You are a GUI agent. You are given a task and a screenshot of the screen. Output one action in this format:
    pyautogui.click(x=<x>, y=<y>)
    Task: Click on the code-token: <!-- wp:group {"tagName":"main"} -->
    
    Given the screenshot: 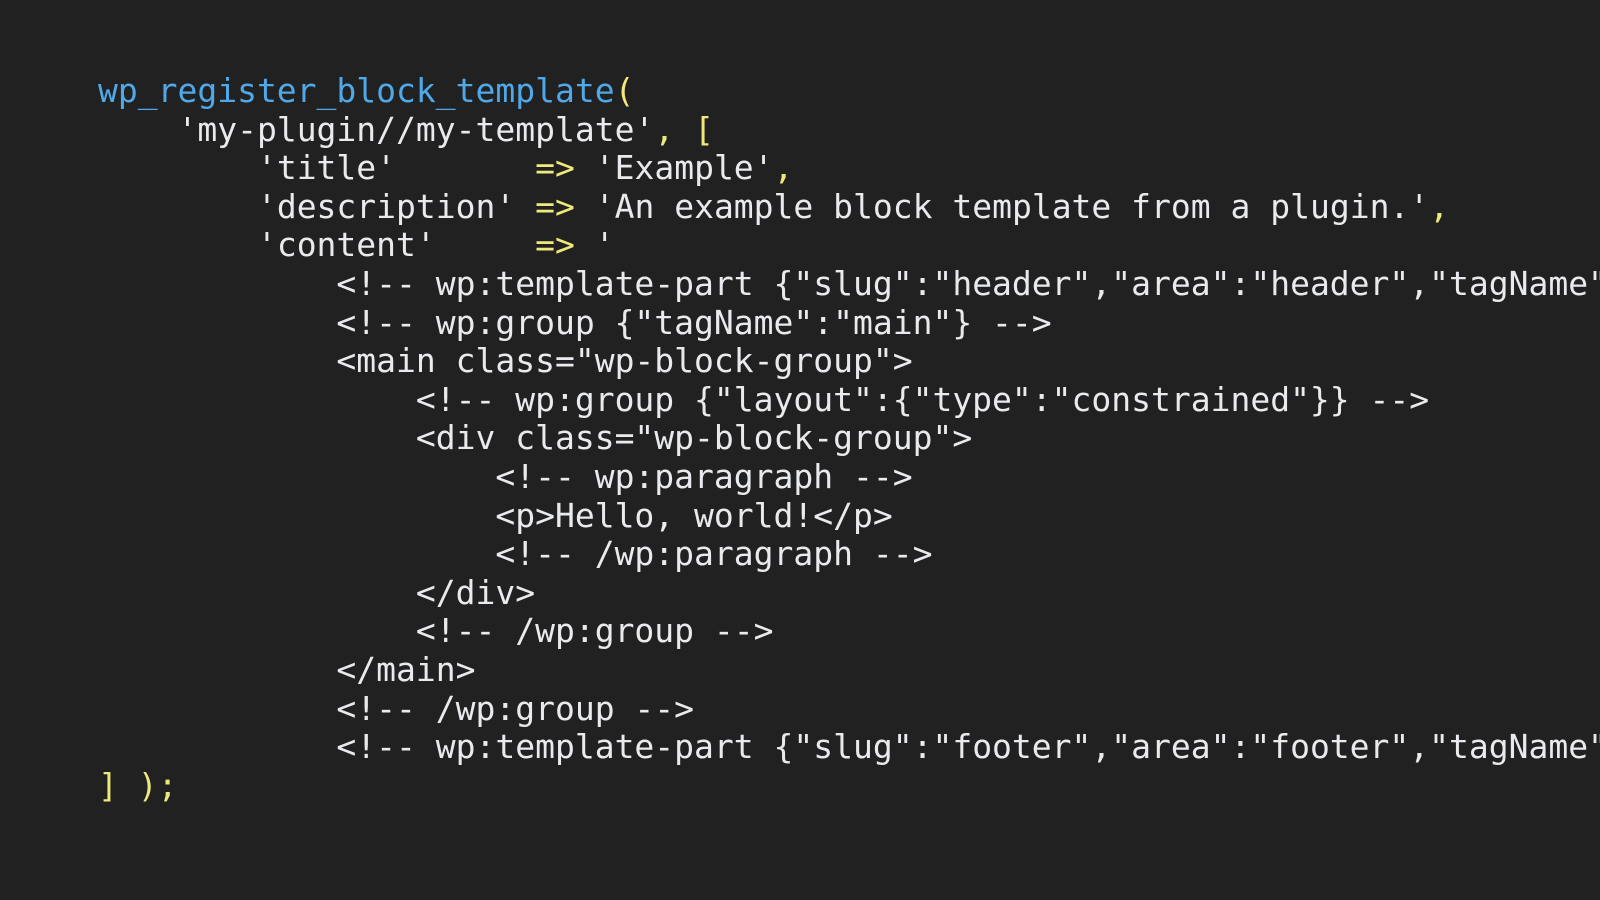 What is the action you would take?
    pyautogui.click(x=694, y=322)
    